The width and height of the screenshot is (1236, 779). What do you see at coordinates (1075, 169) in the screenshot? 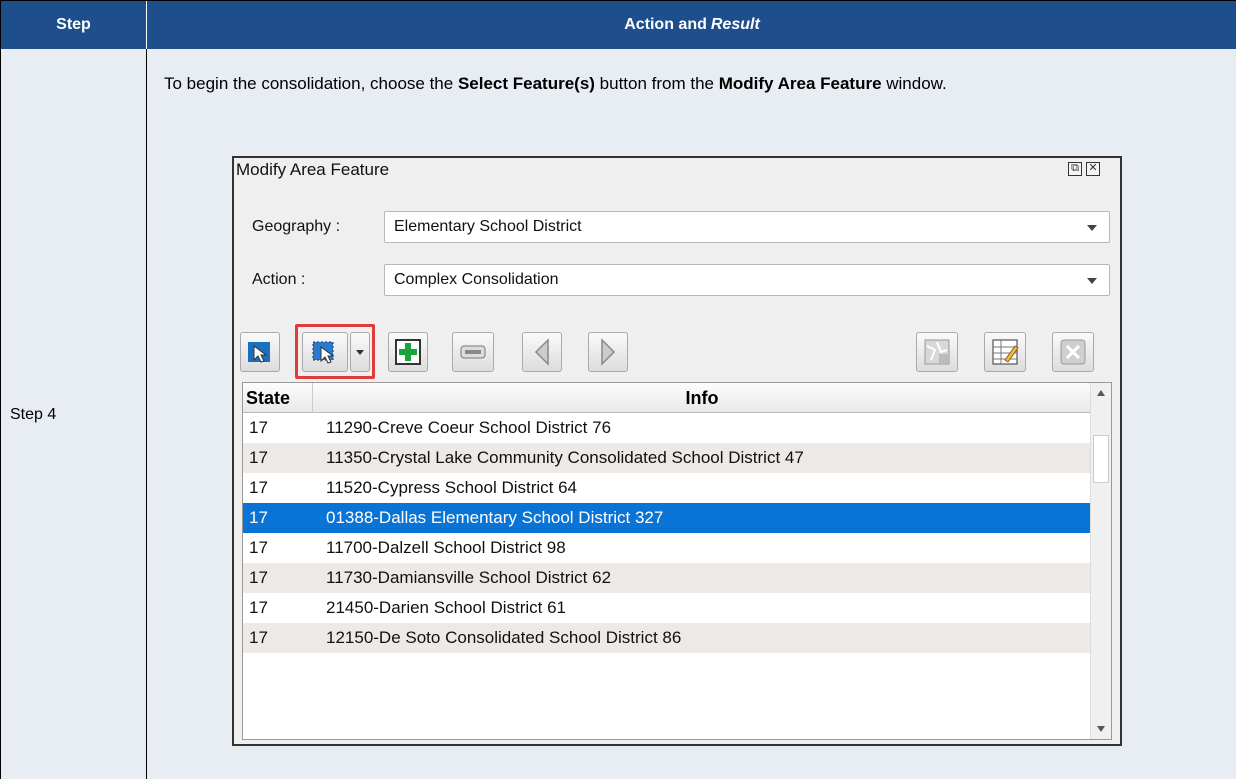
I see `restore-icon: ⧉` at bounding box center [1075, 169].